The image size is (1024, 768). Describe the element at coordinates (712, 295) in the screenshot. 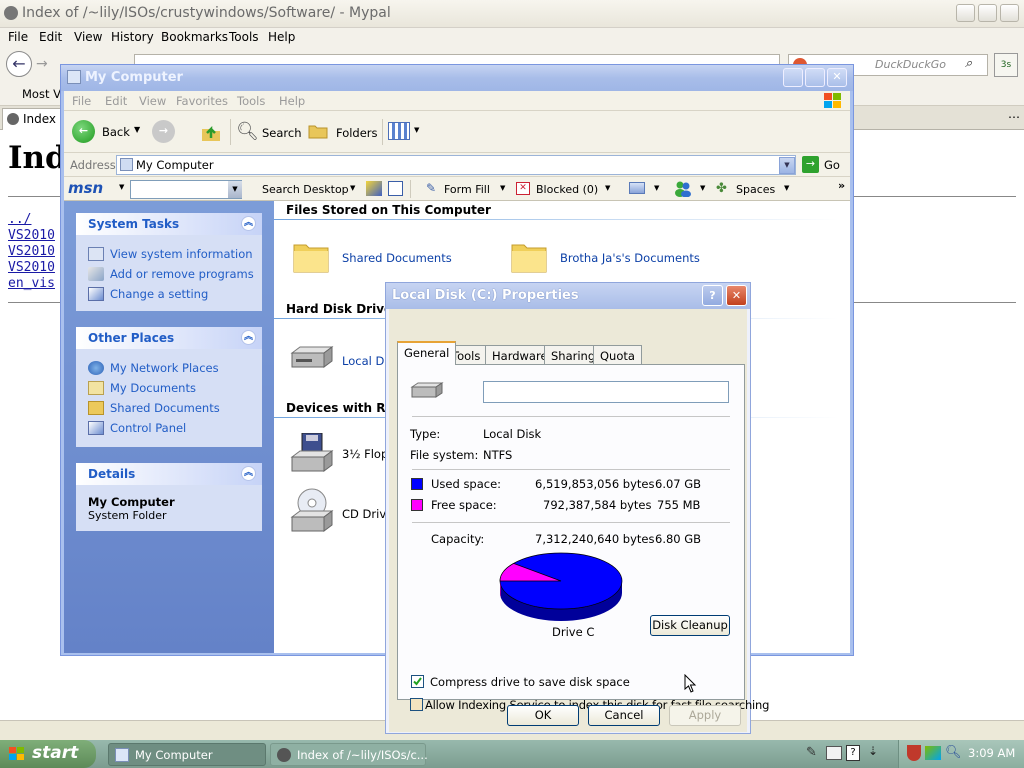

I see `help-button: ?` at that location.